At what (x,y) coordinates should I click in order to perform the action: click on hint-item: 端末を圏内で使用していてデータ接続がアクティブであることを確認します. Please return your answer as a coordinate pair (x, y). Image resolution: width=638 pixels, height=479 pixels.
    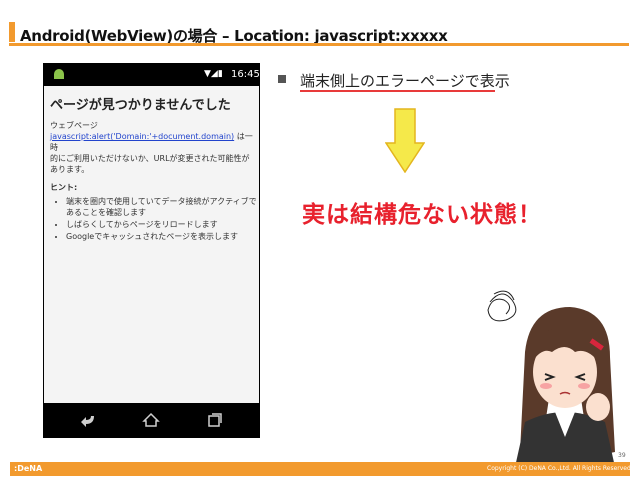
    Looking at the image, I should click on (163, 207).